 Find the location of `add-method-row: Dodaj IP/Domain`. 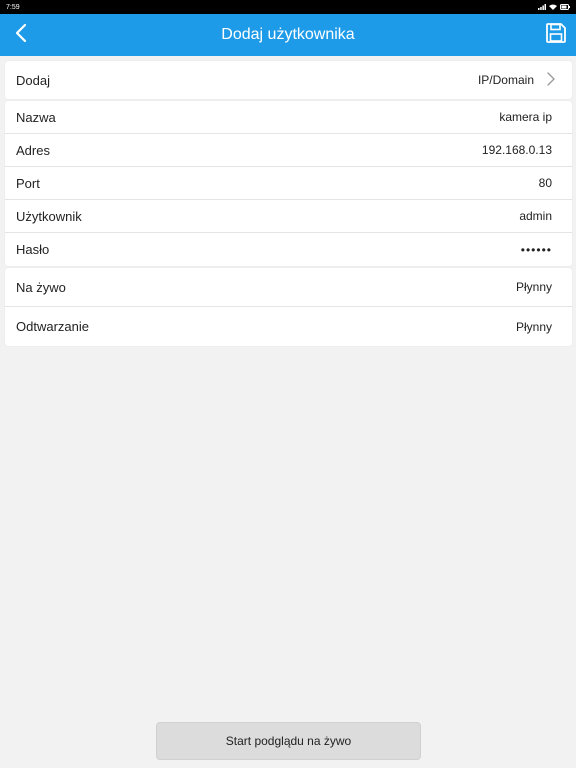

add-method-row: Dodaj IP/Domain is located at coordinates (288, 80).